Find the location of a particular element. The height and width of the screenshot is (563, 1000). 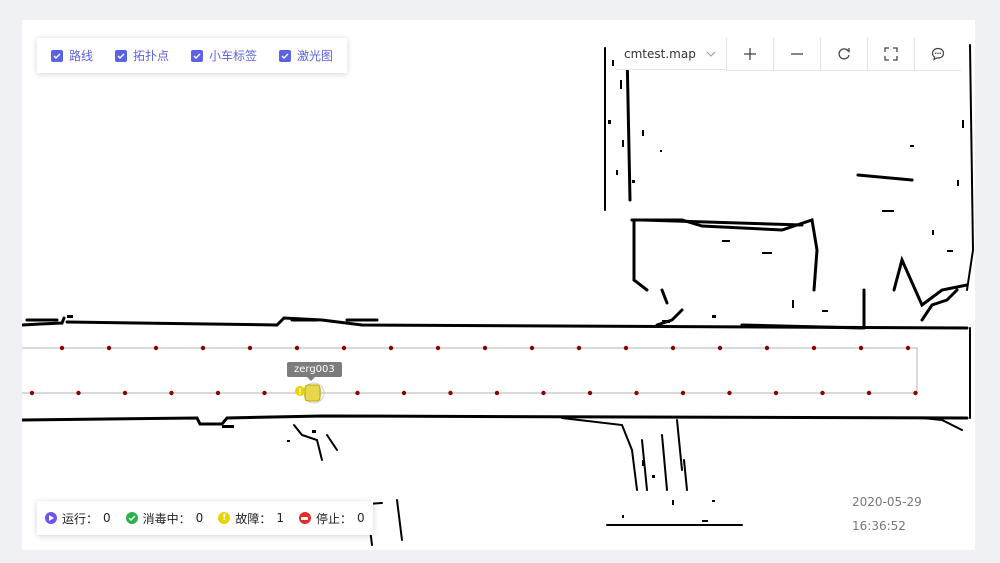

zoom-out-icon is located at coordinates (797, 53).